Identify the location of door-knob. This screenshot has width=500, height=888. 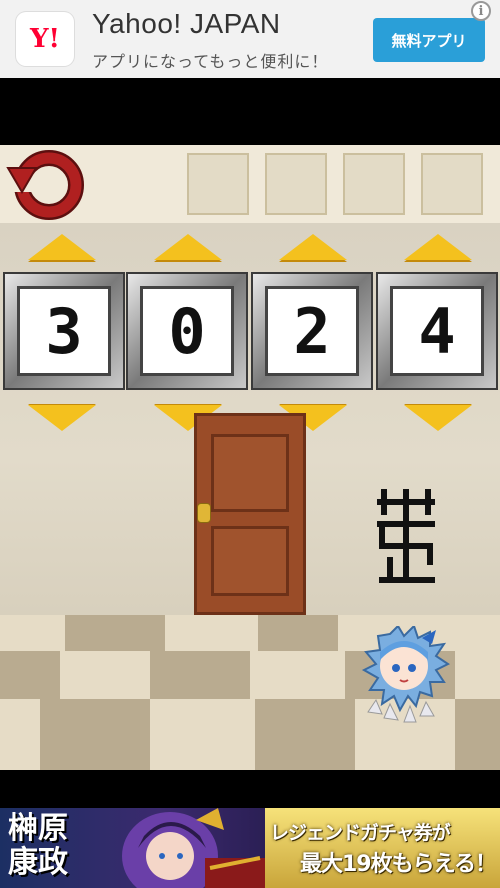
(204, 513).